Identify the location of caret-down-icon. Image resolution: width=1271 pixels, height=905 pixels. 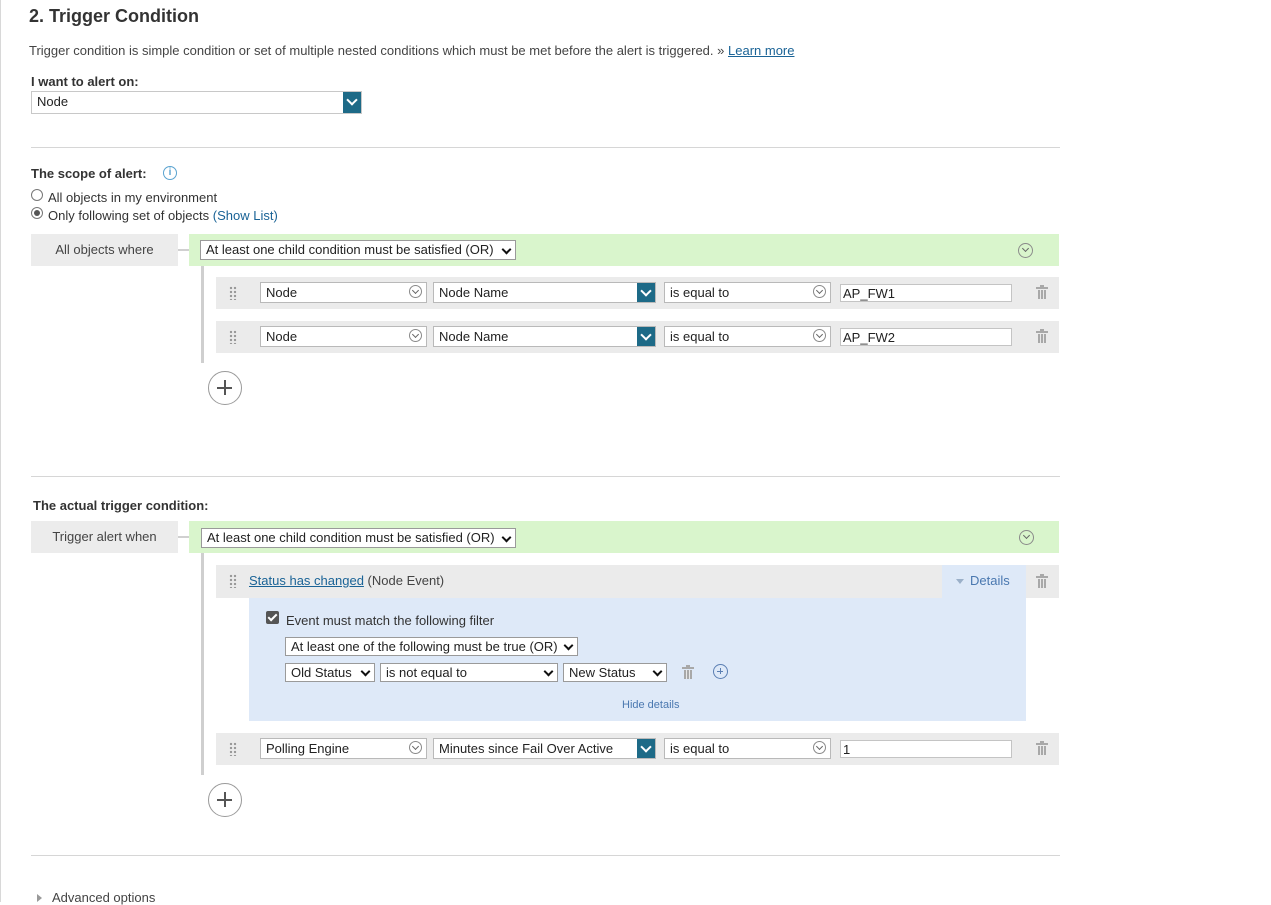
(960, 581).